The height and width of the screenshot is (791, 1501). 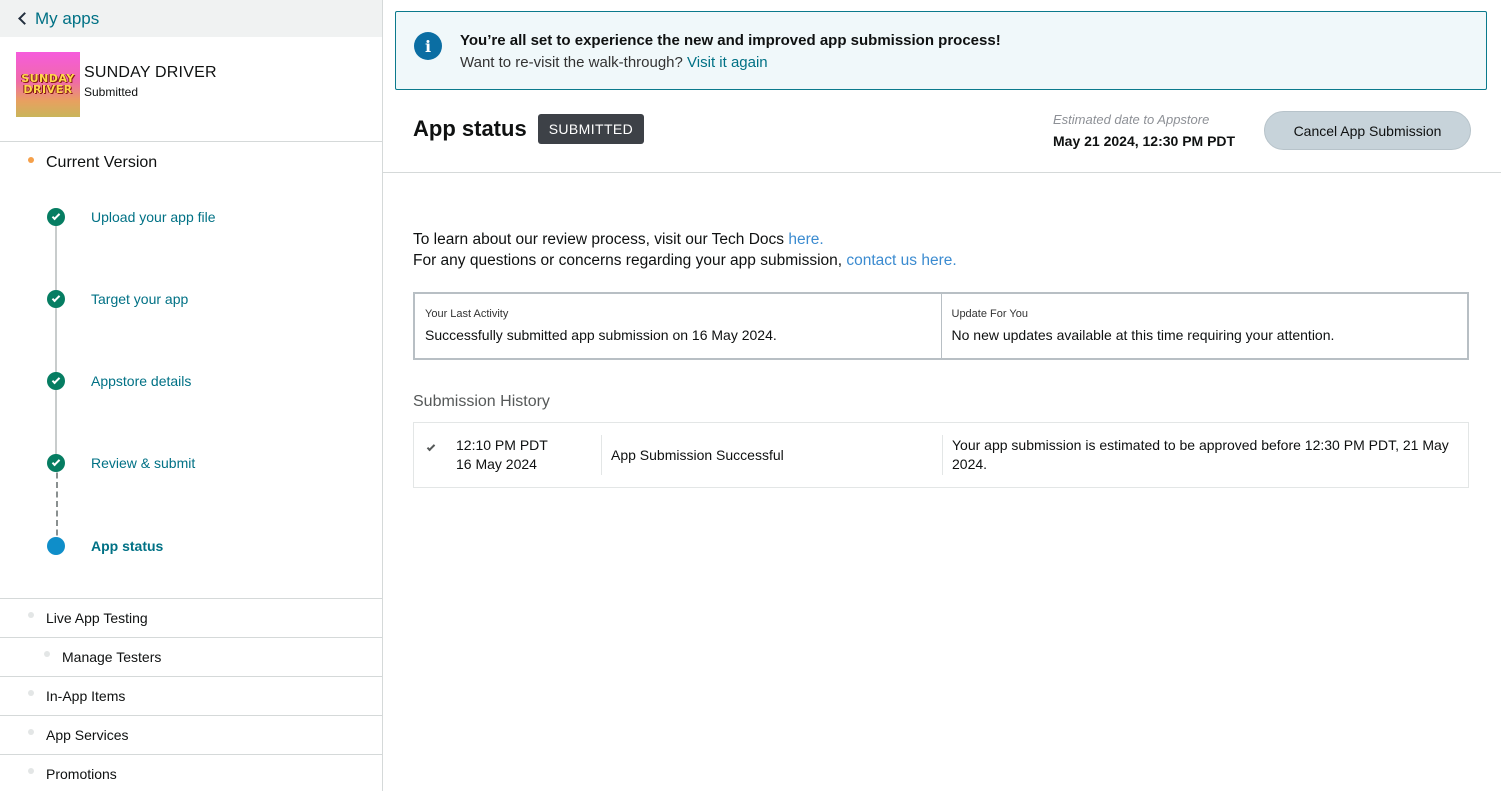 What do you see at coordinates (57, 504) in the screenshot?
I see `step-connector-dashed` at bounding box center [57, 504].